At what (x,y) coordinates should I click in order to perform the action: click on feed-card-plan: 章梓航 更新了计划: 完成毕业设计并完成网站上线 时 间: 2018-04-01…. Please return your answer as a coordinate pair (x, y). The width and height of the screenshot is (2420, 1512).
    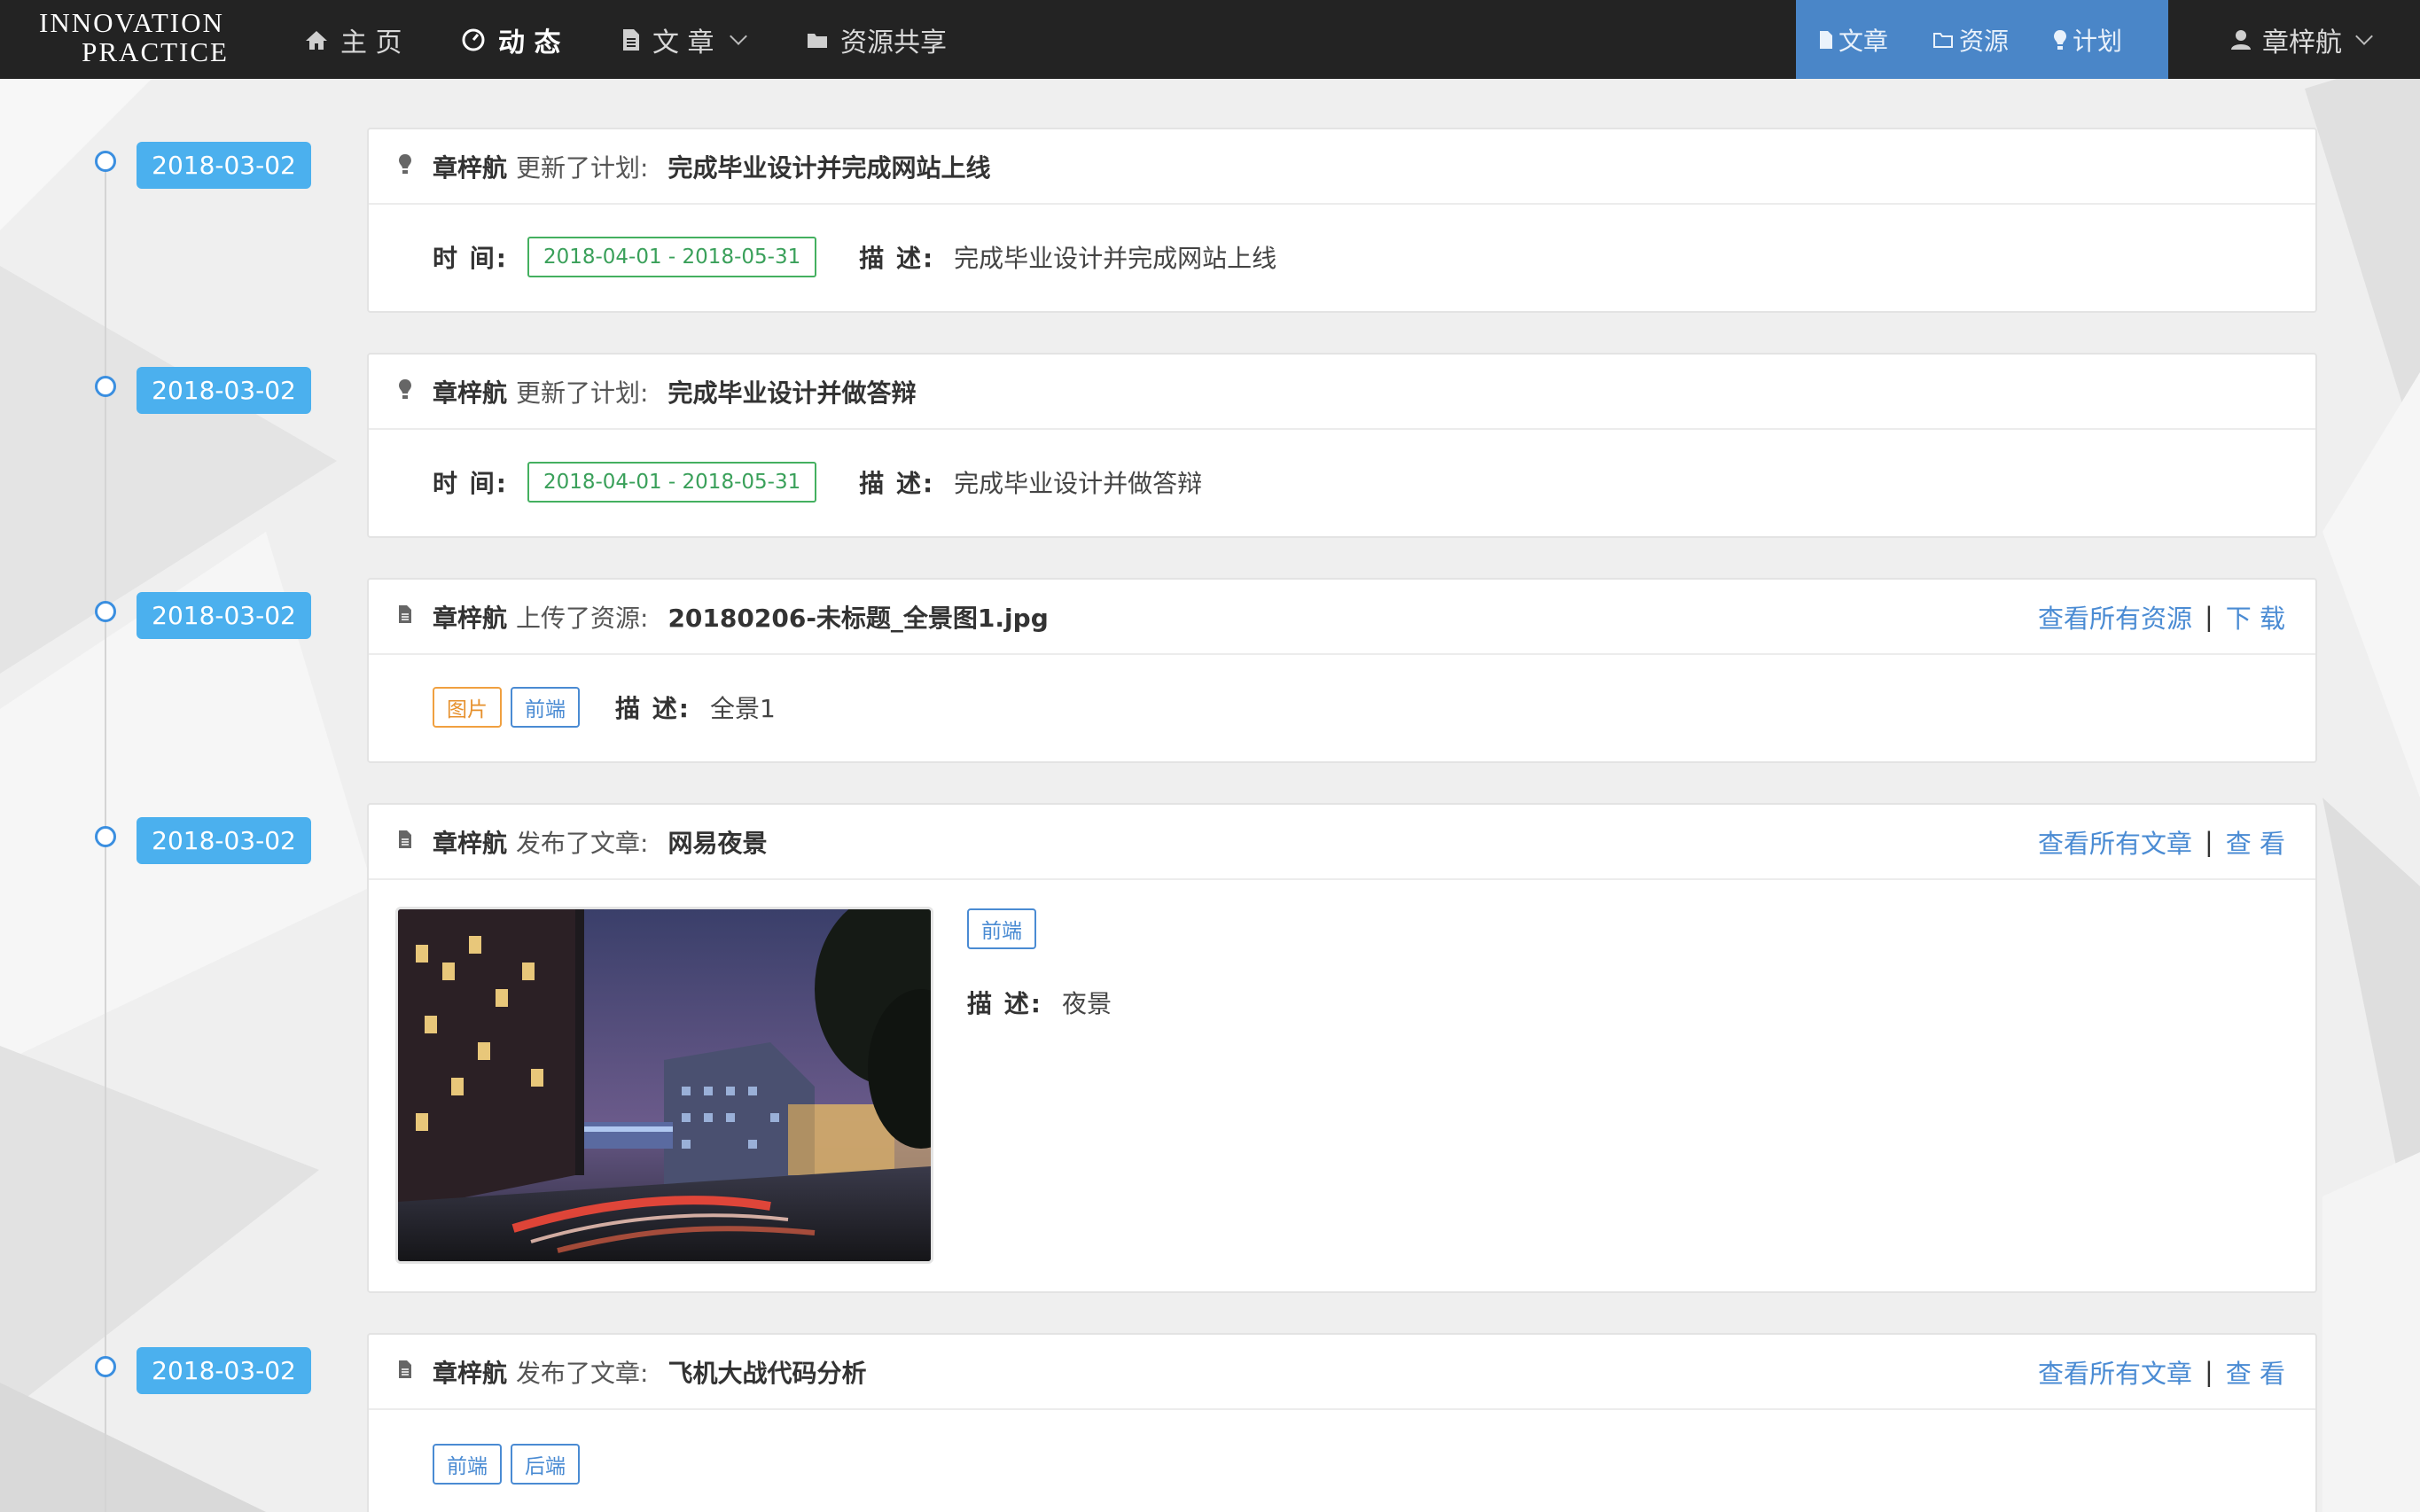
    Looking at the image, I should click on (1342, 221).